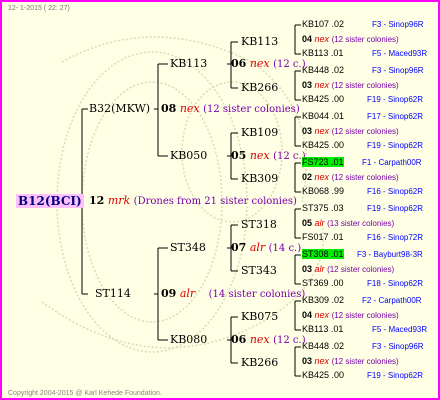  I want to click on gen4-id: ST308, so click(315, 254).